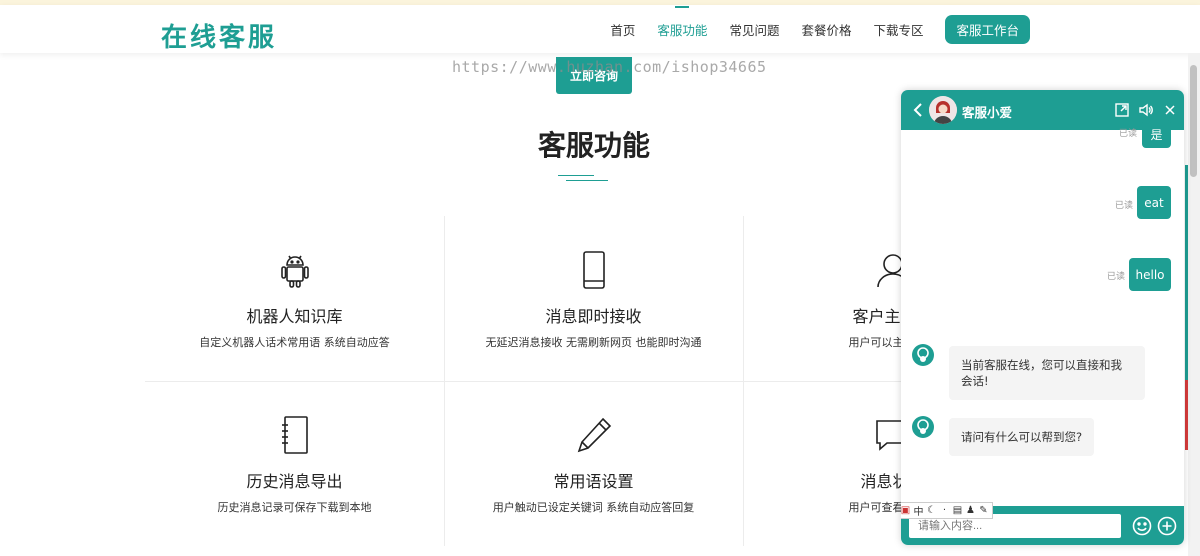  What do you see at coordinates (944, 510) in the screenshot?
I see `punctuation-icon: ·` at bounding box center [944, 510].